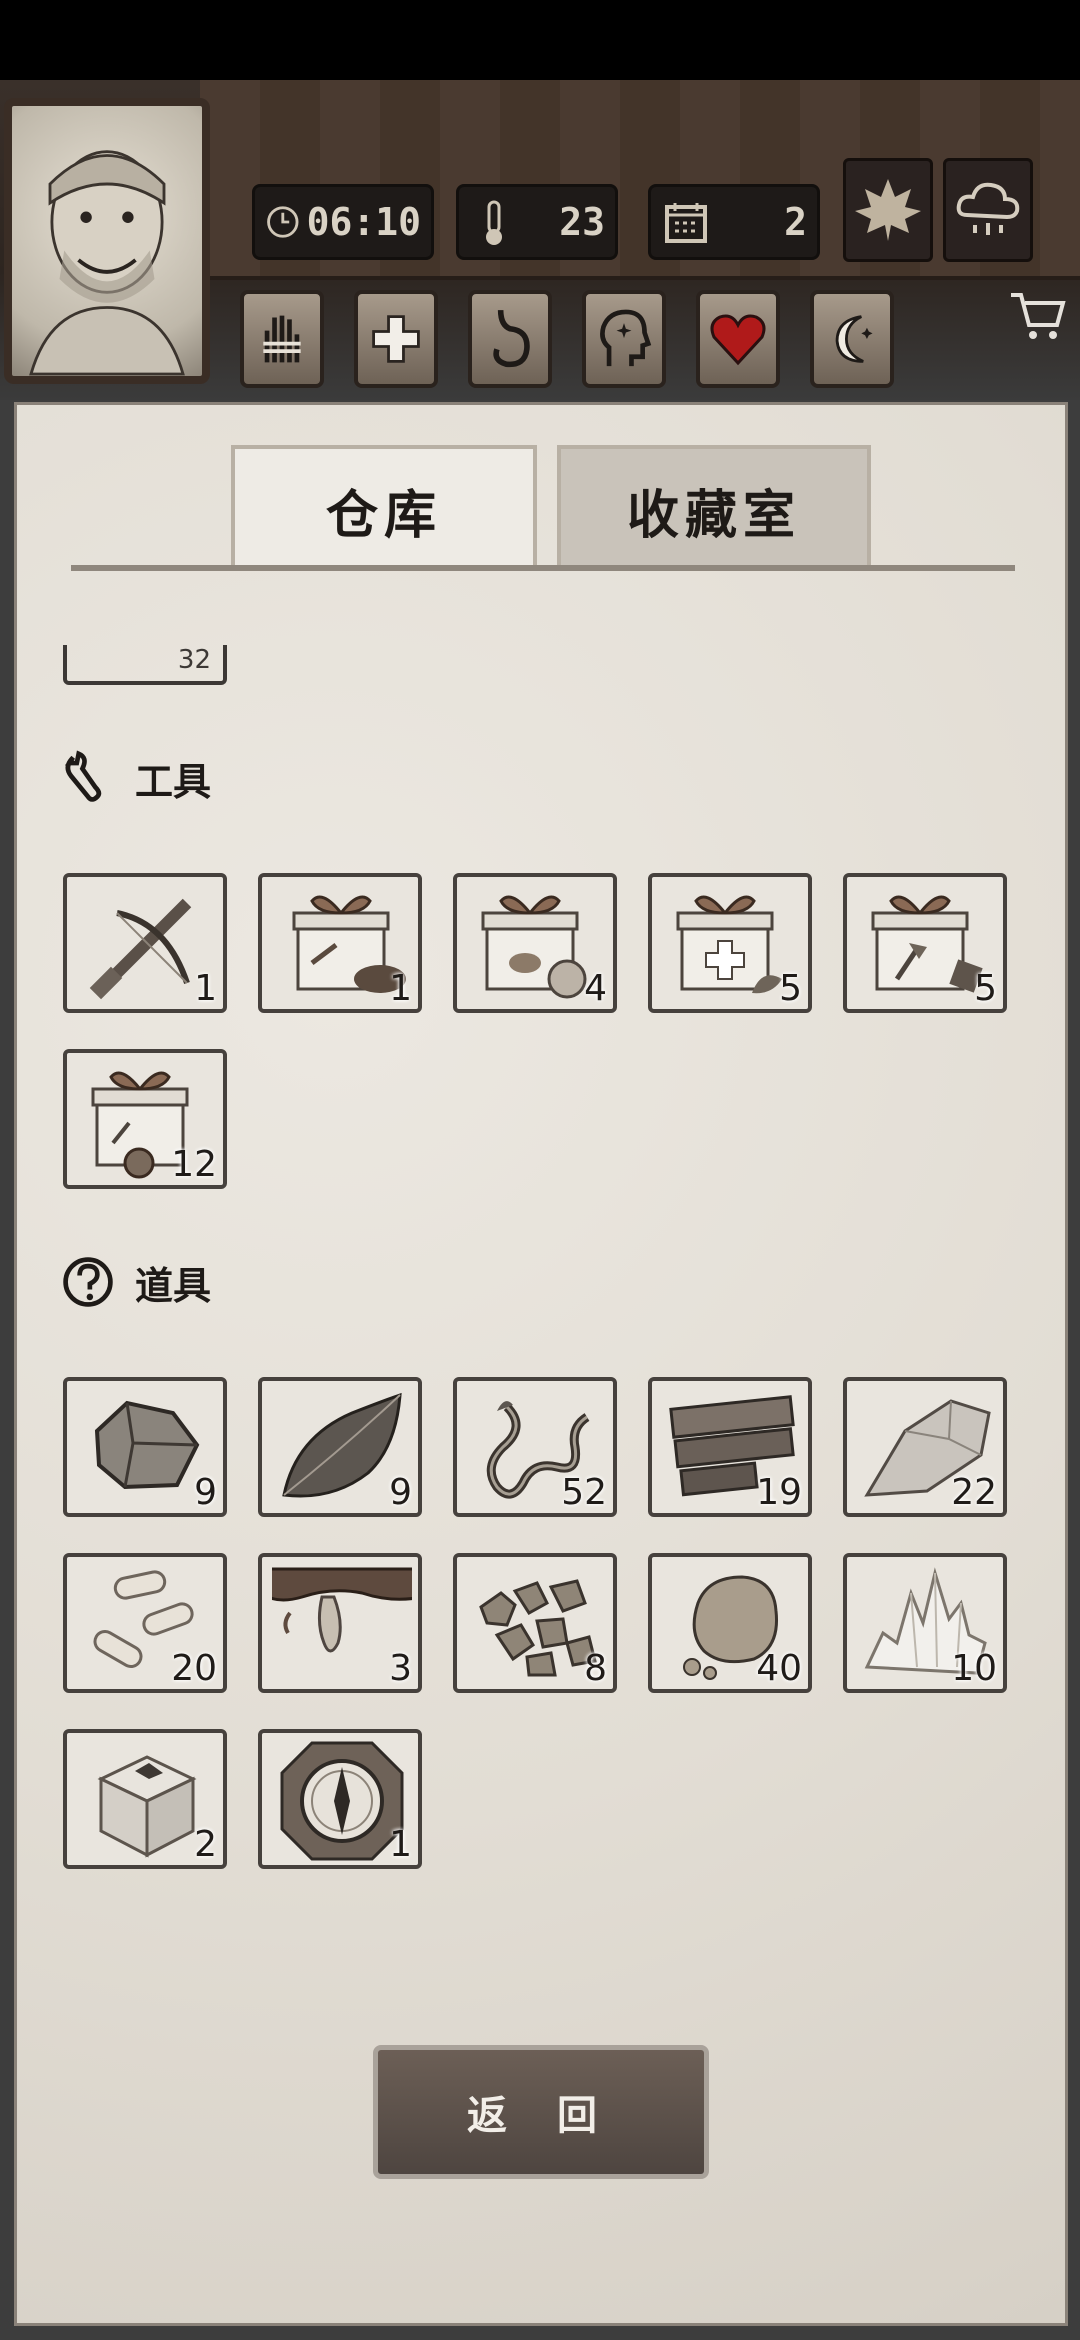 This screenshot has height=2340, width=1080. Describe the element at coordinates (730, 943) in the screenshot. I see `item-slot-gift-box-medical: 5` at that location.